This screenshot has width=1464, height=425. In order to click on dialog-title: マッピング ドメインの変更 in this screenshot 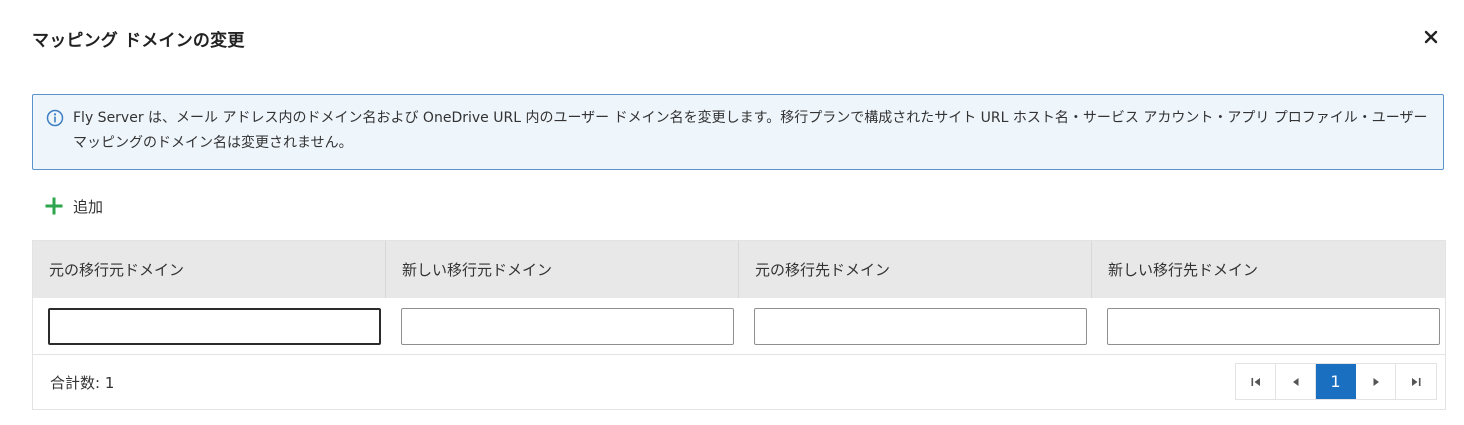, I will do `click(138, 41)`.